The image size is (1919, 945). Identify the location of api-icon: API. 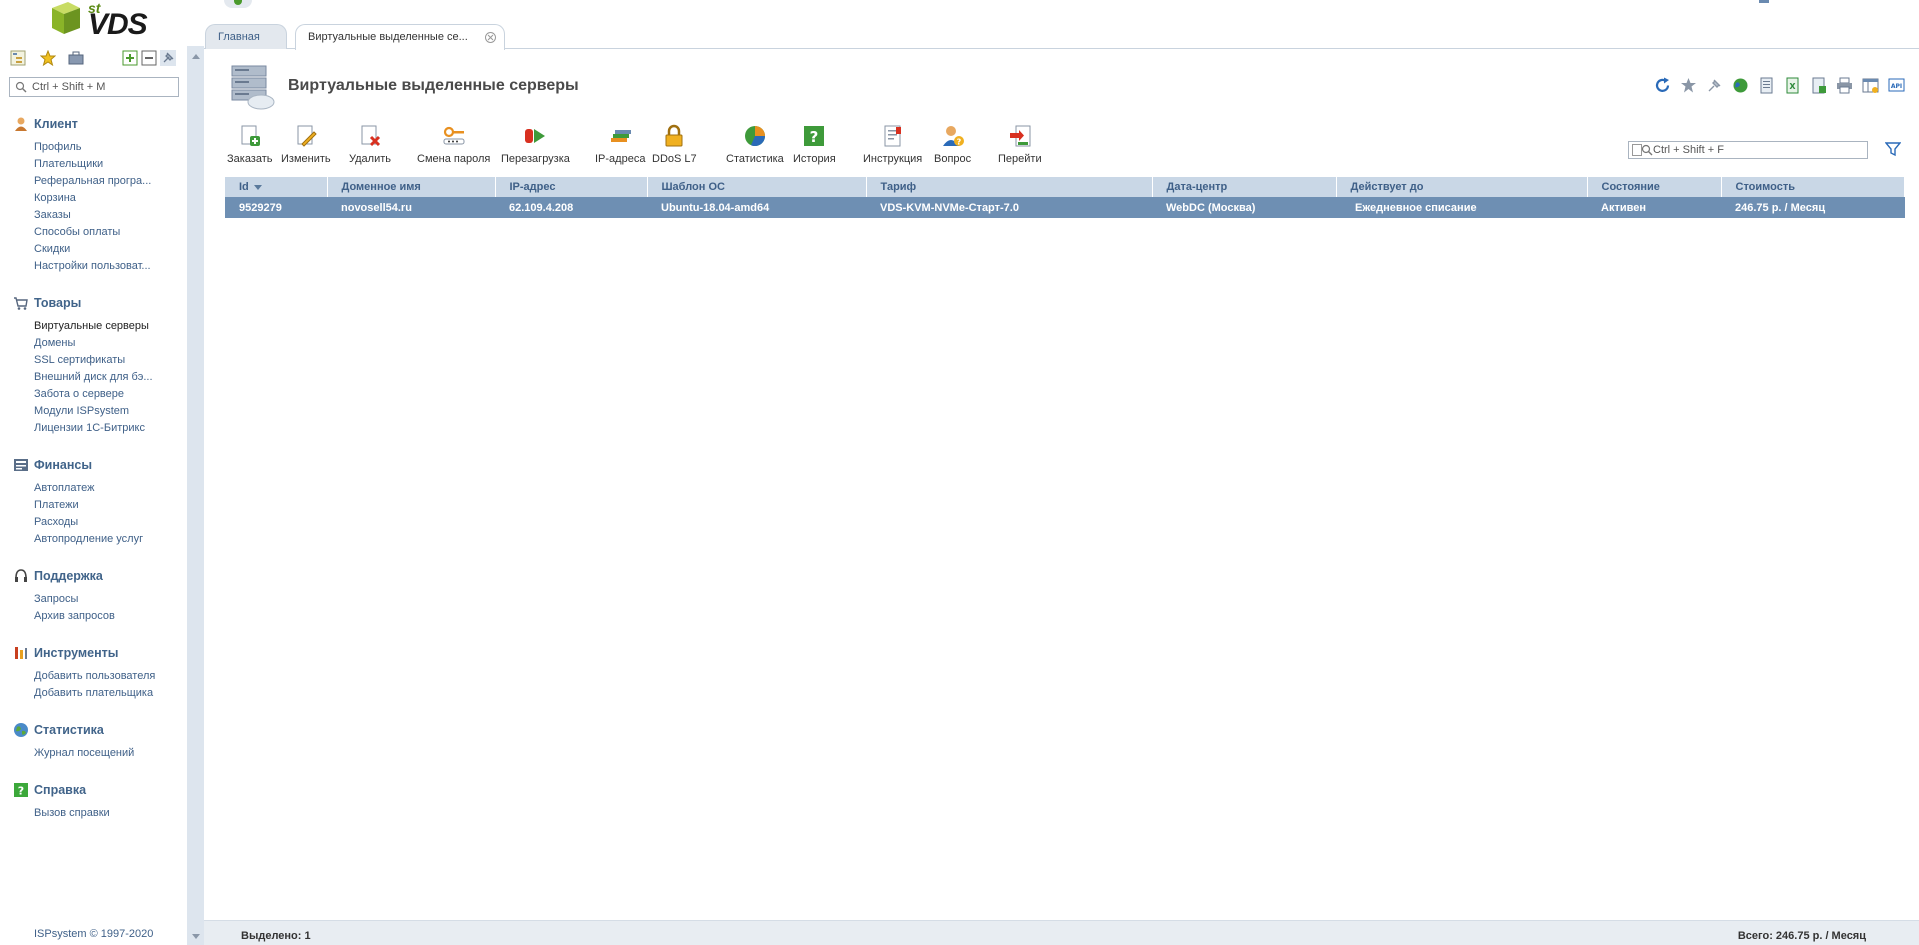
(1896, 85).